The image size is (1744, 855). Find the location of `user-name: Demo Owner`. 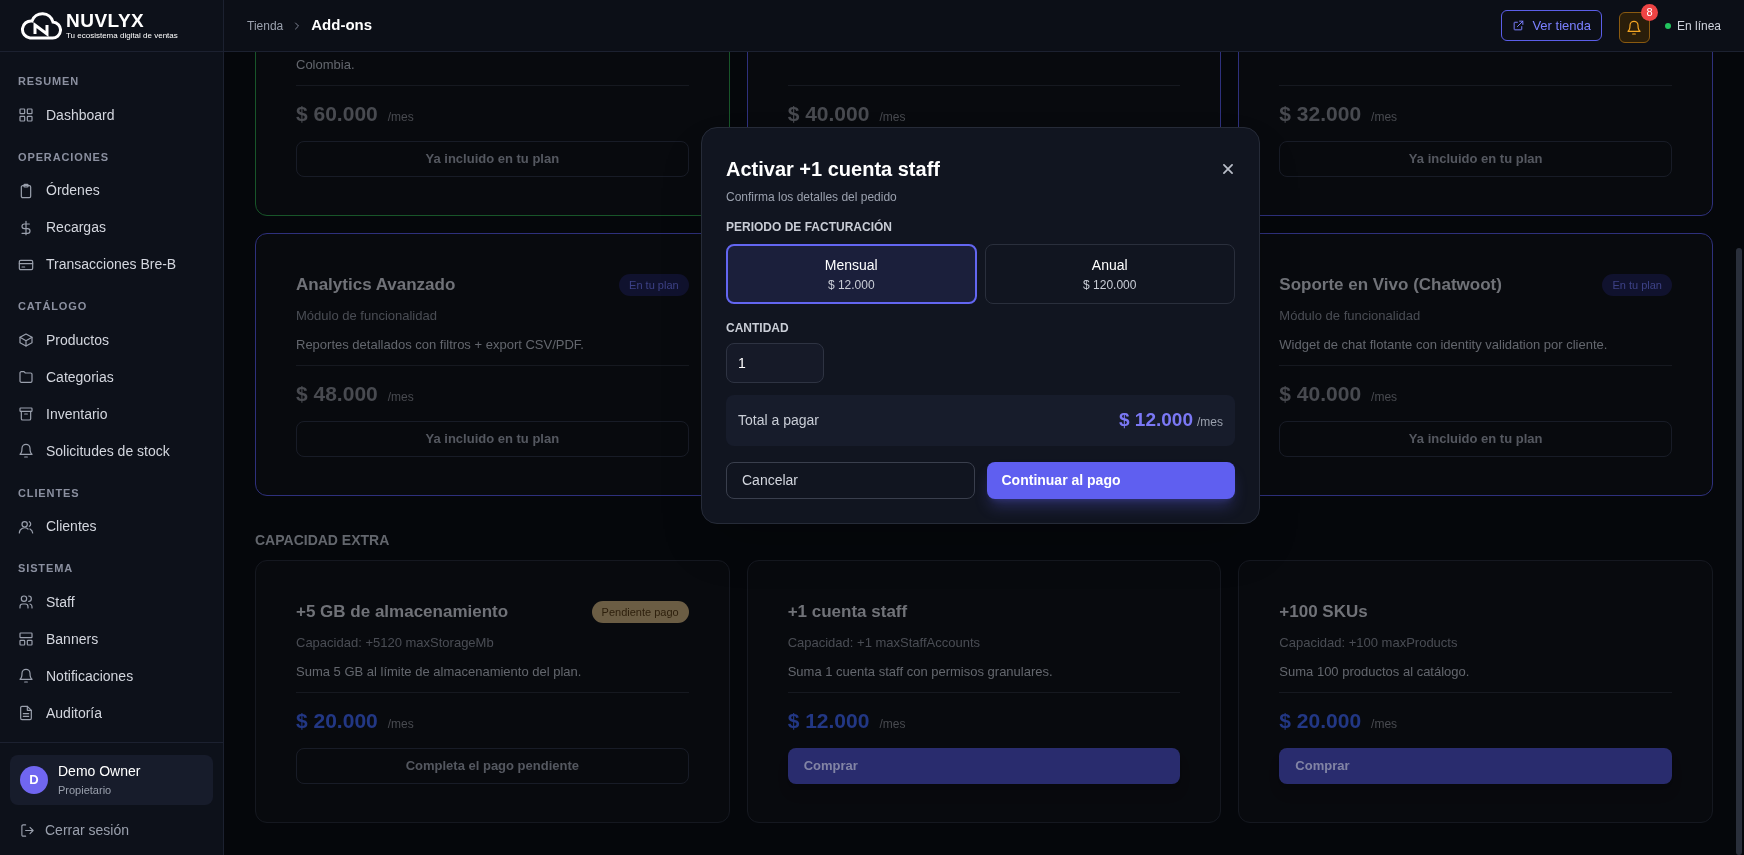

user-name: Demo Owner is located at coordinates (99, 772).